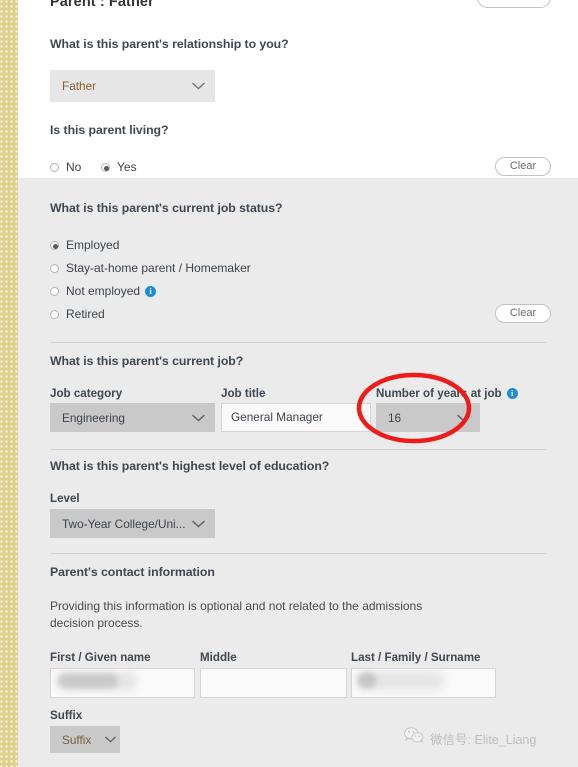 Image resolution: width=578 pixels, height=767 pixels. Describe the element at coordinates (367, 680) in the screenshot. I see `redacted-last-name` at that location.